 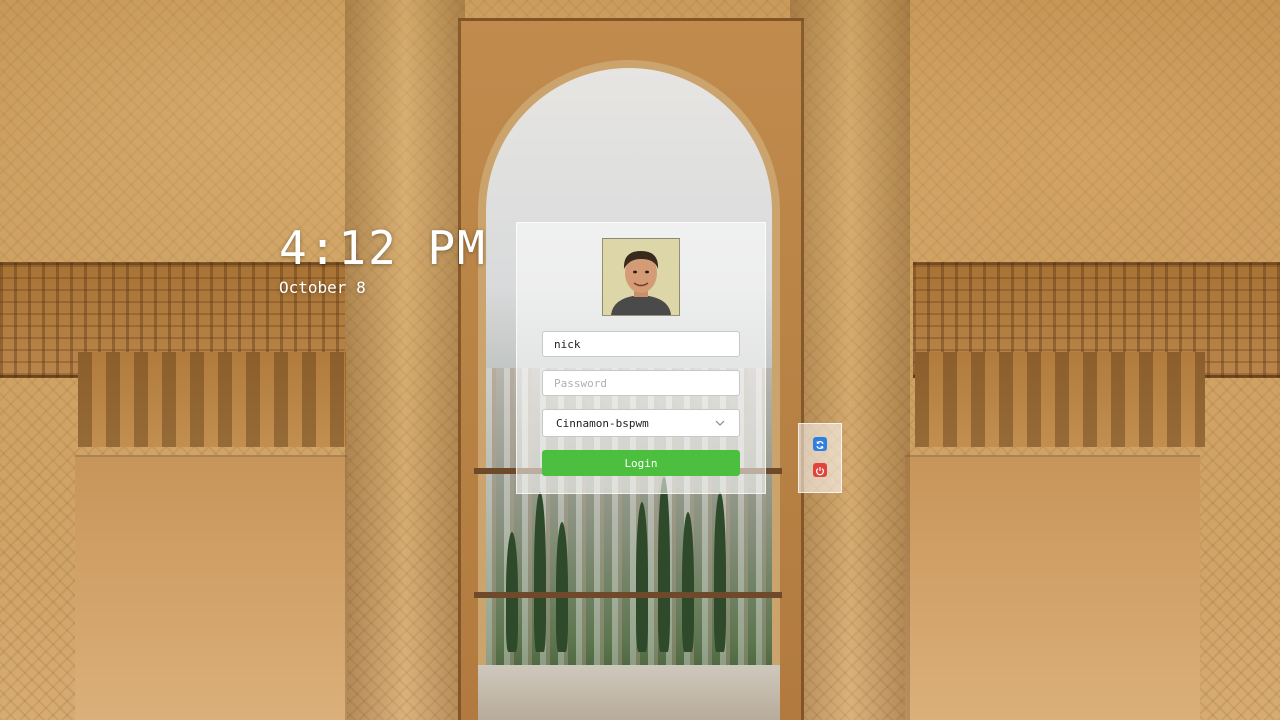 I want to click on clock-date: October 8, so click(x=322, y=287).